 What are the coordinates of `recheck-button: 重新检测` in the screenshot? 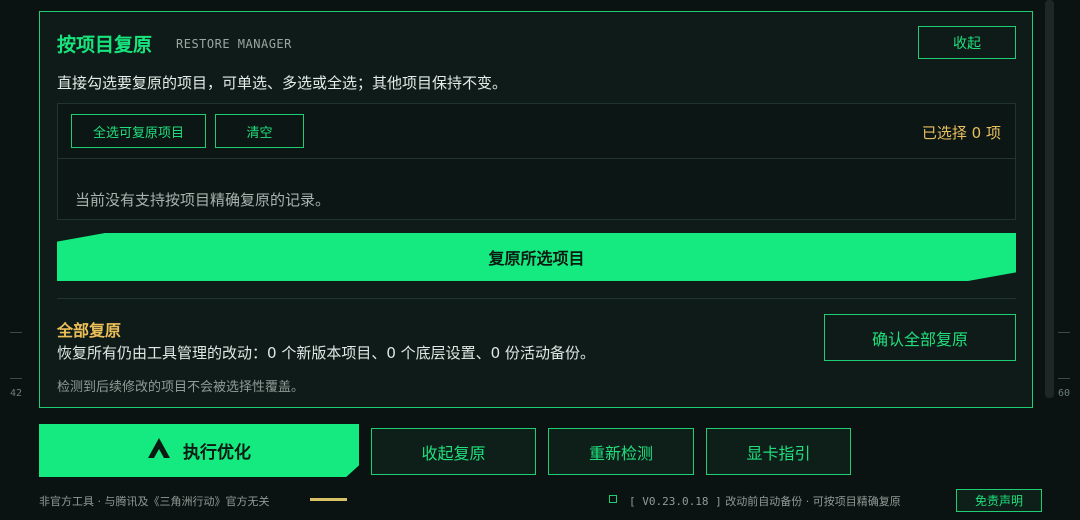 It's located at (621, 451).